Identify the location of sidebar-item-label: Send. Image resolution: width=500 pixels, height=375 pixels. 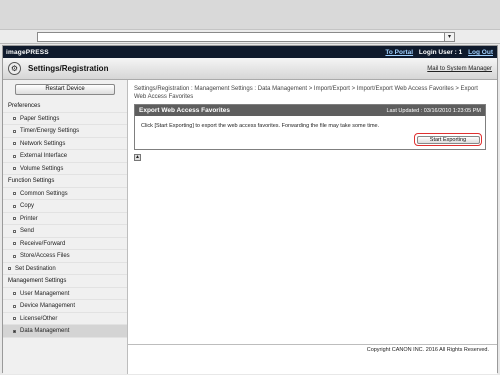
(27, 231).